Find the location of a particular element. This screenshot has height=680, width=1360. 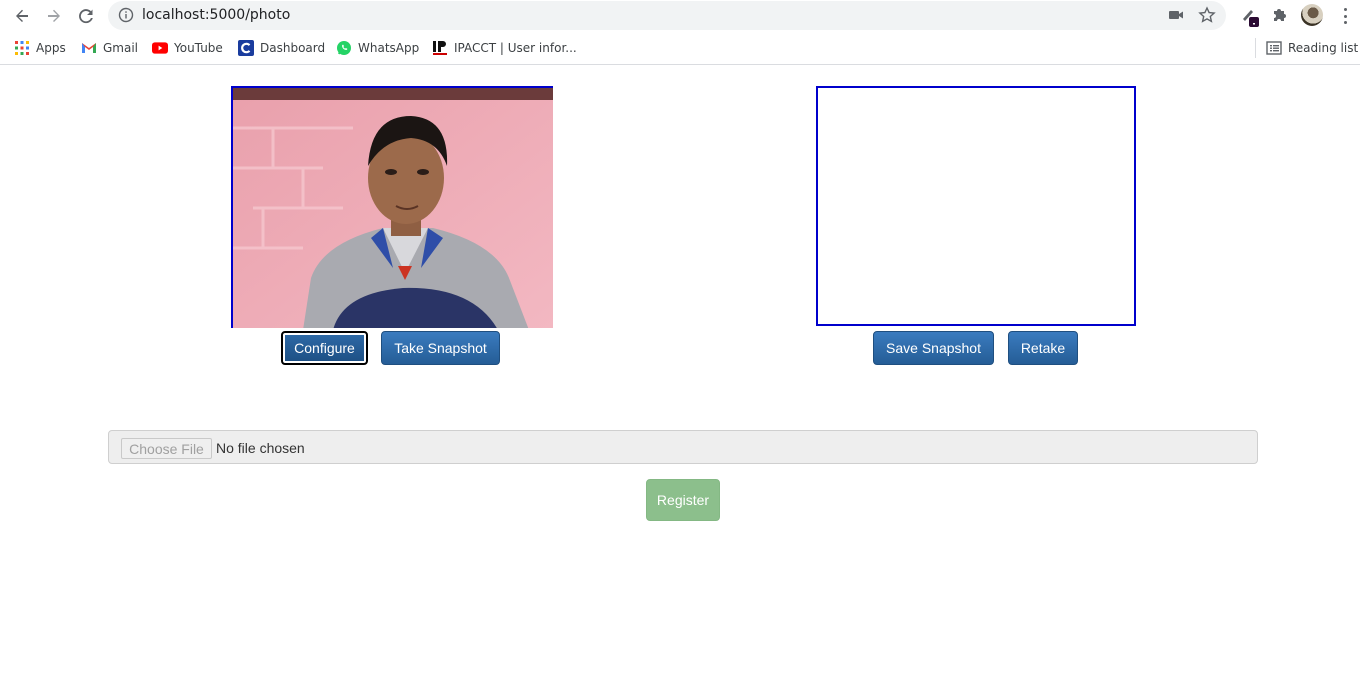

bookmark-gmail: Gmail is located at coordinates (109, 48).